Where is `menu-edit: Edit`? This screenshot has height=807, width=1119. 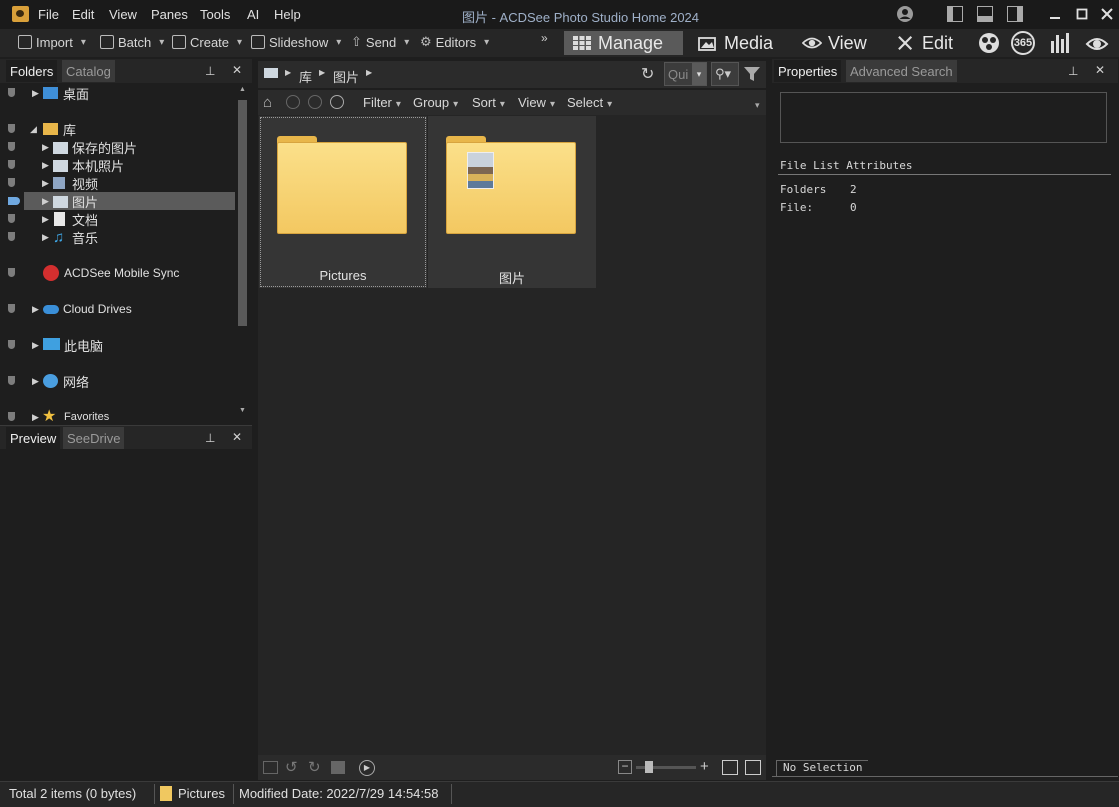 menu-edit: Edit is located at coordinates (83, 14).